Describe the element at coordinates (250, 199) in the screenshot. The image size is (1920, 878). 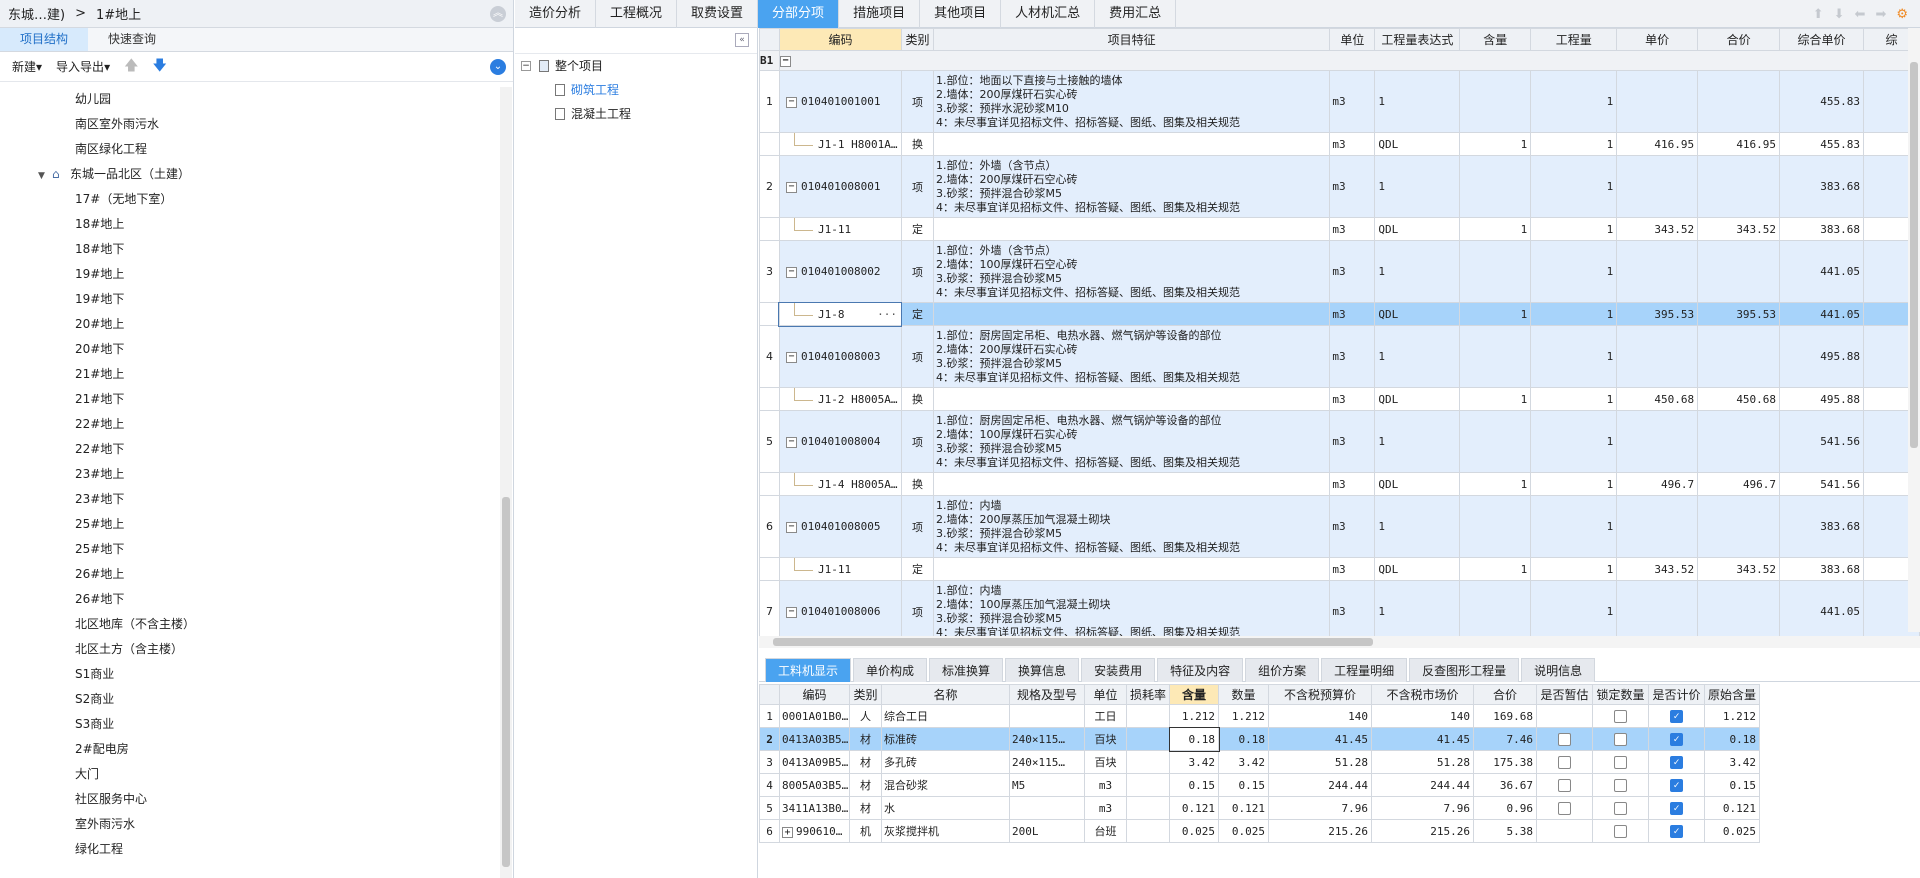
I see `tree-item: 17#（无地下室）` at that location.